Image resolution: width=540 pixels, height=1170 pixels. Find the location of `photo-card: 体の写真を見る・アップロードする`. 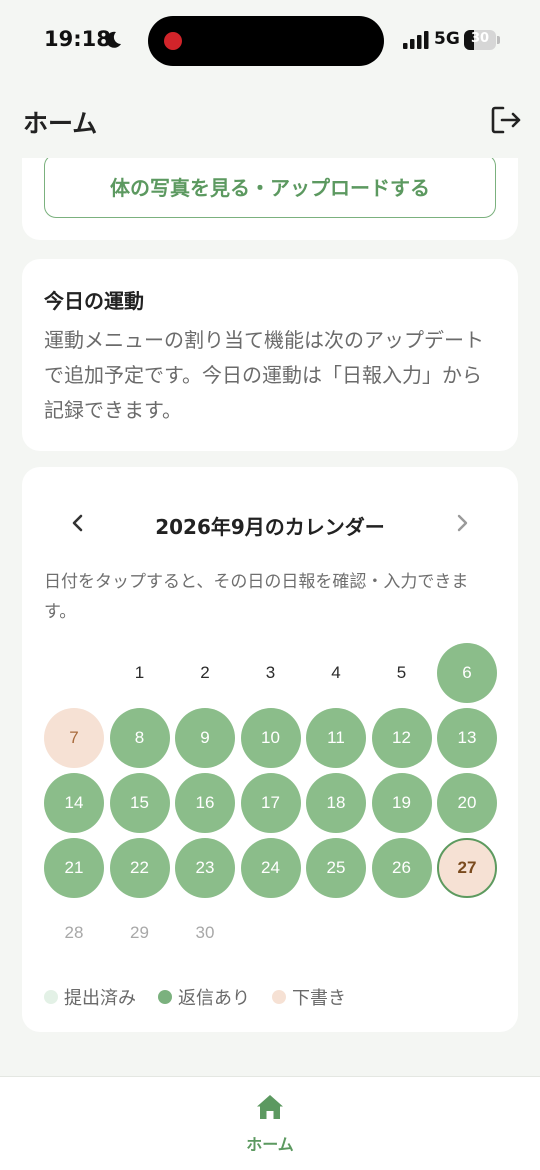

photo-card: 体の写真を見る・アップロードする is located at coordinates (270, 199).